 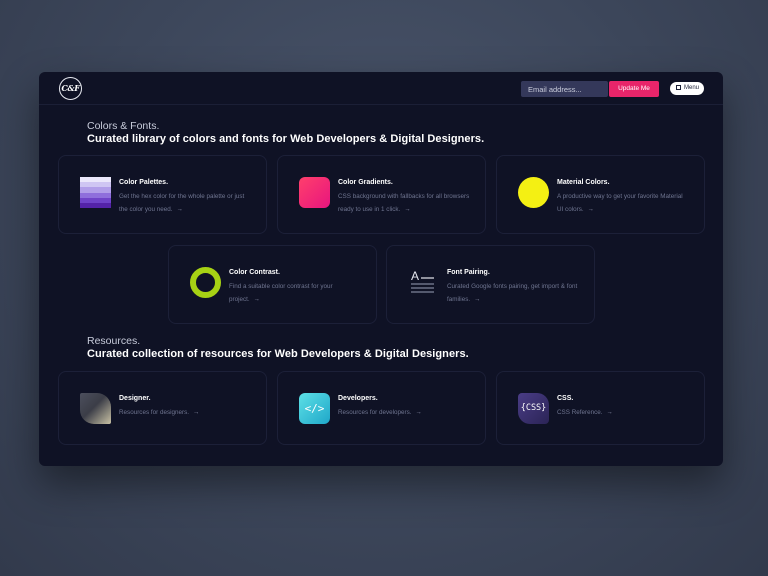 What do you see at coordinates (358, 398) in the screenshot?
I see `card-title: Developers.` at bounding box center [358, 398].